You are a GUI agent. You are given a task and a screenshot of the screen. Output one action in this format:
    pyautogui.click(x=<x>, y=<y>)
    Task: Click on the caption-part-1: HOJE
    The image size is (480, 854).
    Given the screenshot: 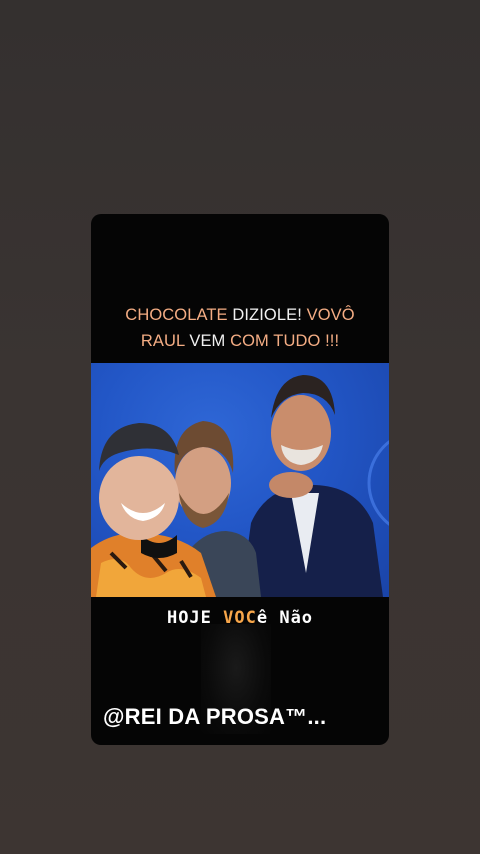 What is the action you would take?
    pyautogui.click(x=195, y=618)
    